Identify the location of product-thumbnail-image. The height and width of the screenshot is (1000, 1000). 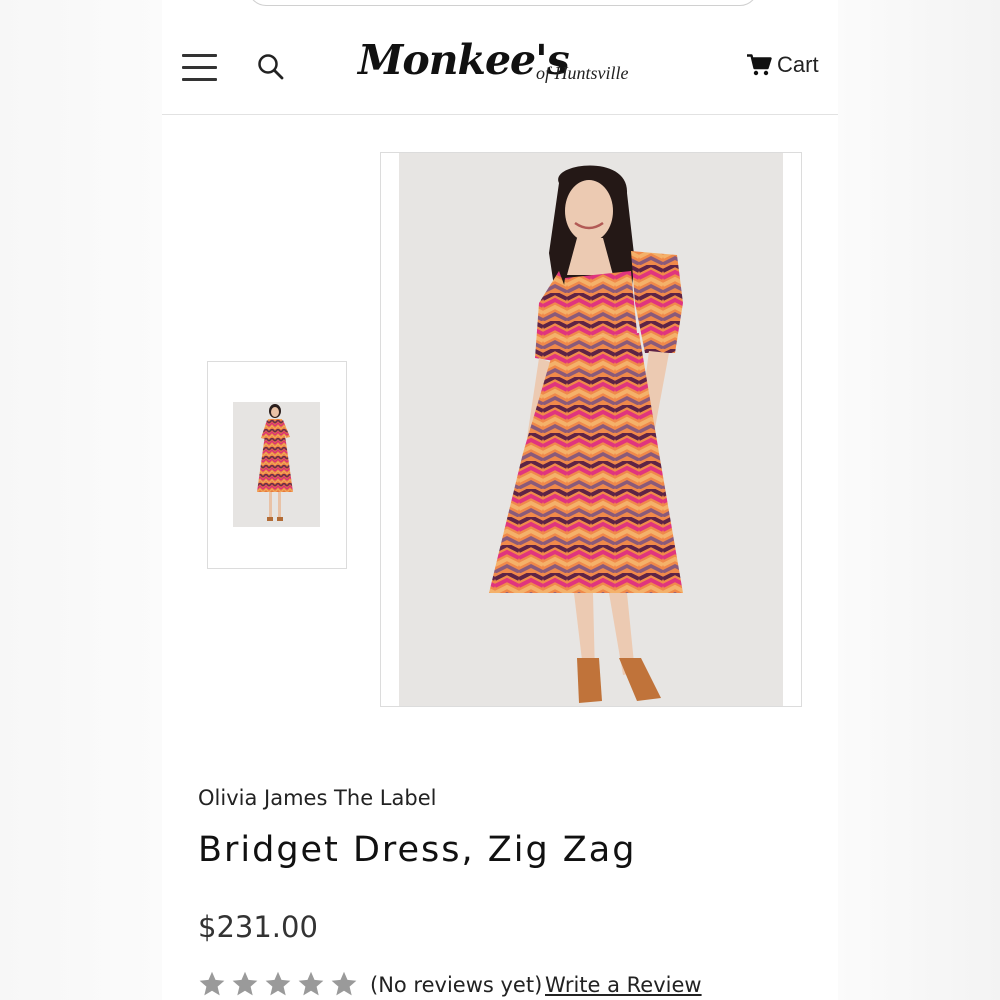
(276, 464).